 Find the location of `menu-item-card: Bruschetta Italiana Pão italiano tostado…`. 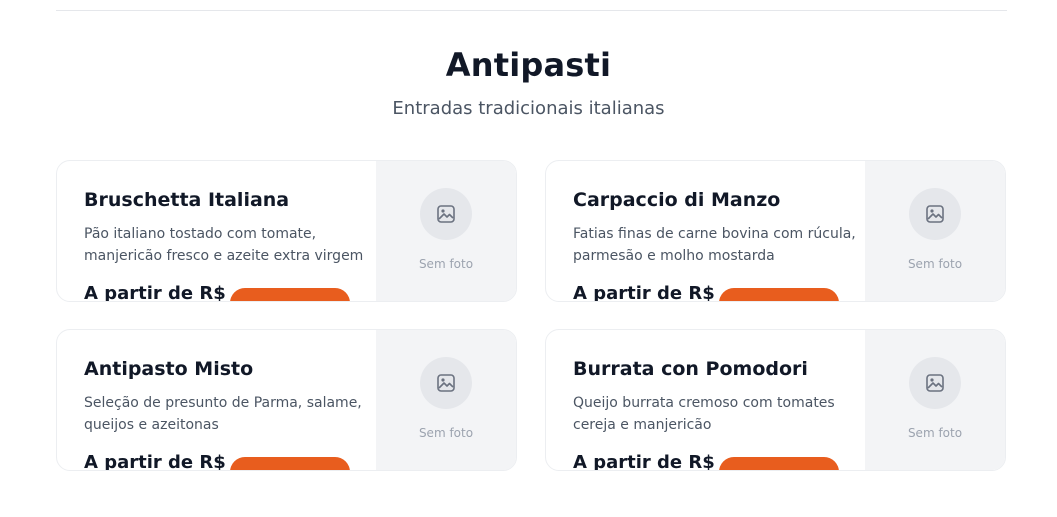

menu-item-card: Bruschetta Italiana Pão italiano tostado… is located at coordinates (286, 231).